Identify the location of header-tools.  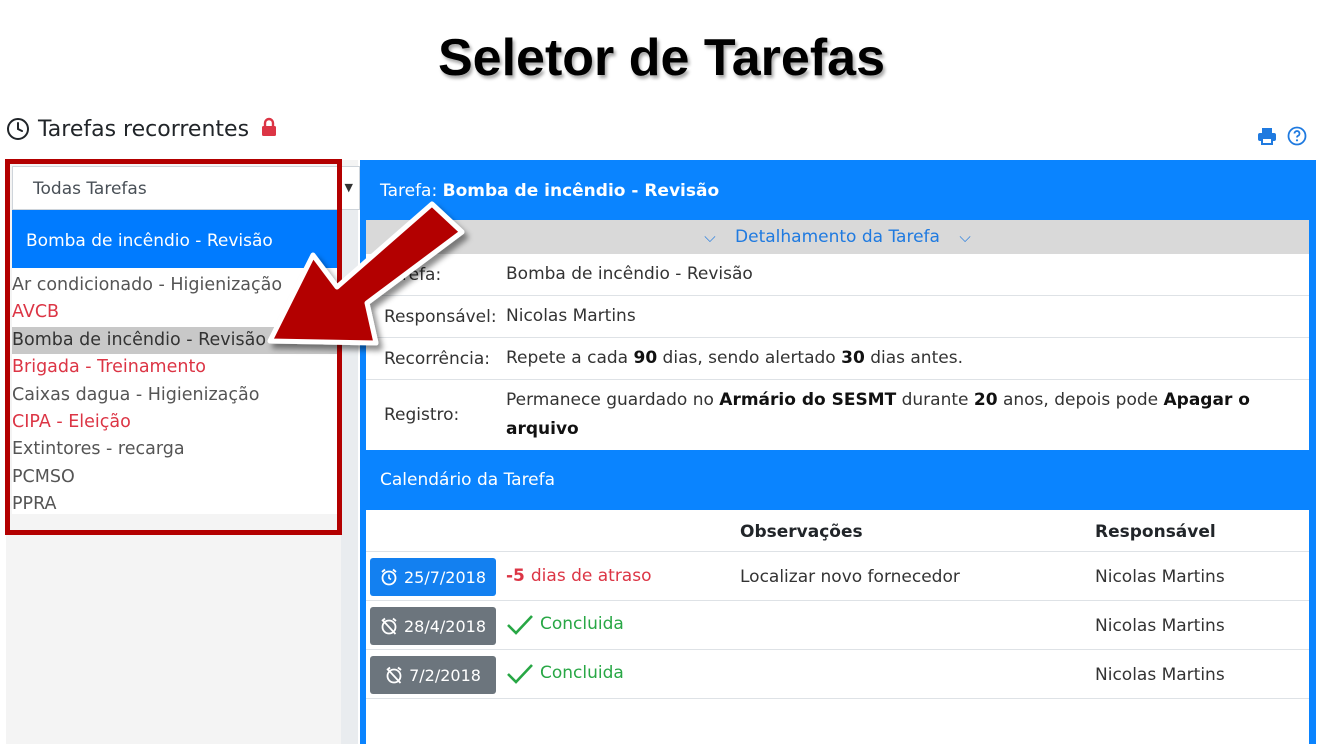
(1282, 136).